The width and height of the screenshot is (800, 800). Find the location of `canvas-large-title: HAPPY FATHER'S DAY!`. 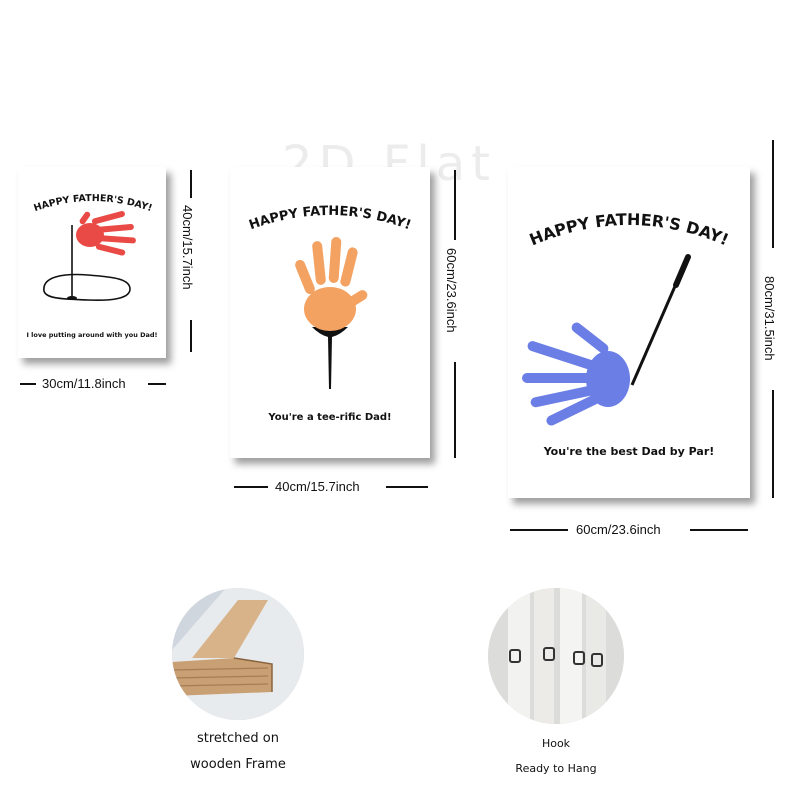

canvas-large-title: HAPPY FATHER'S DAY! is located at coordinates (629, 230).